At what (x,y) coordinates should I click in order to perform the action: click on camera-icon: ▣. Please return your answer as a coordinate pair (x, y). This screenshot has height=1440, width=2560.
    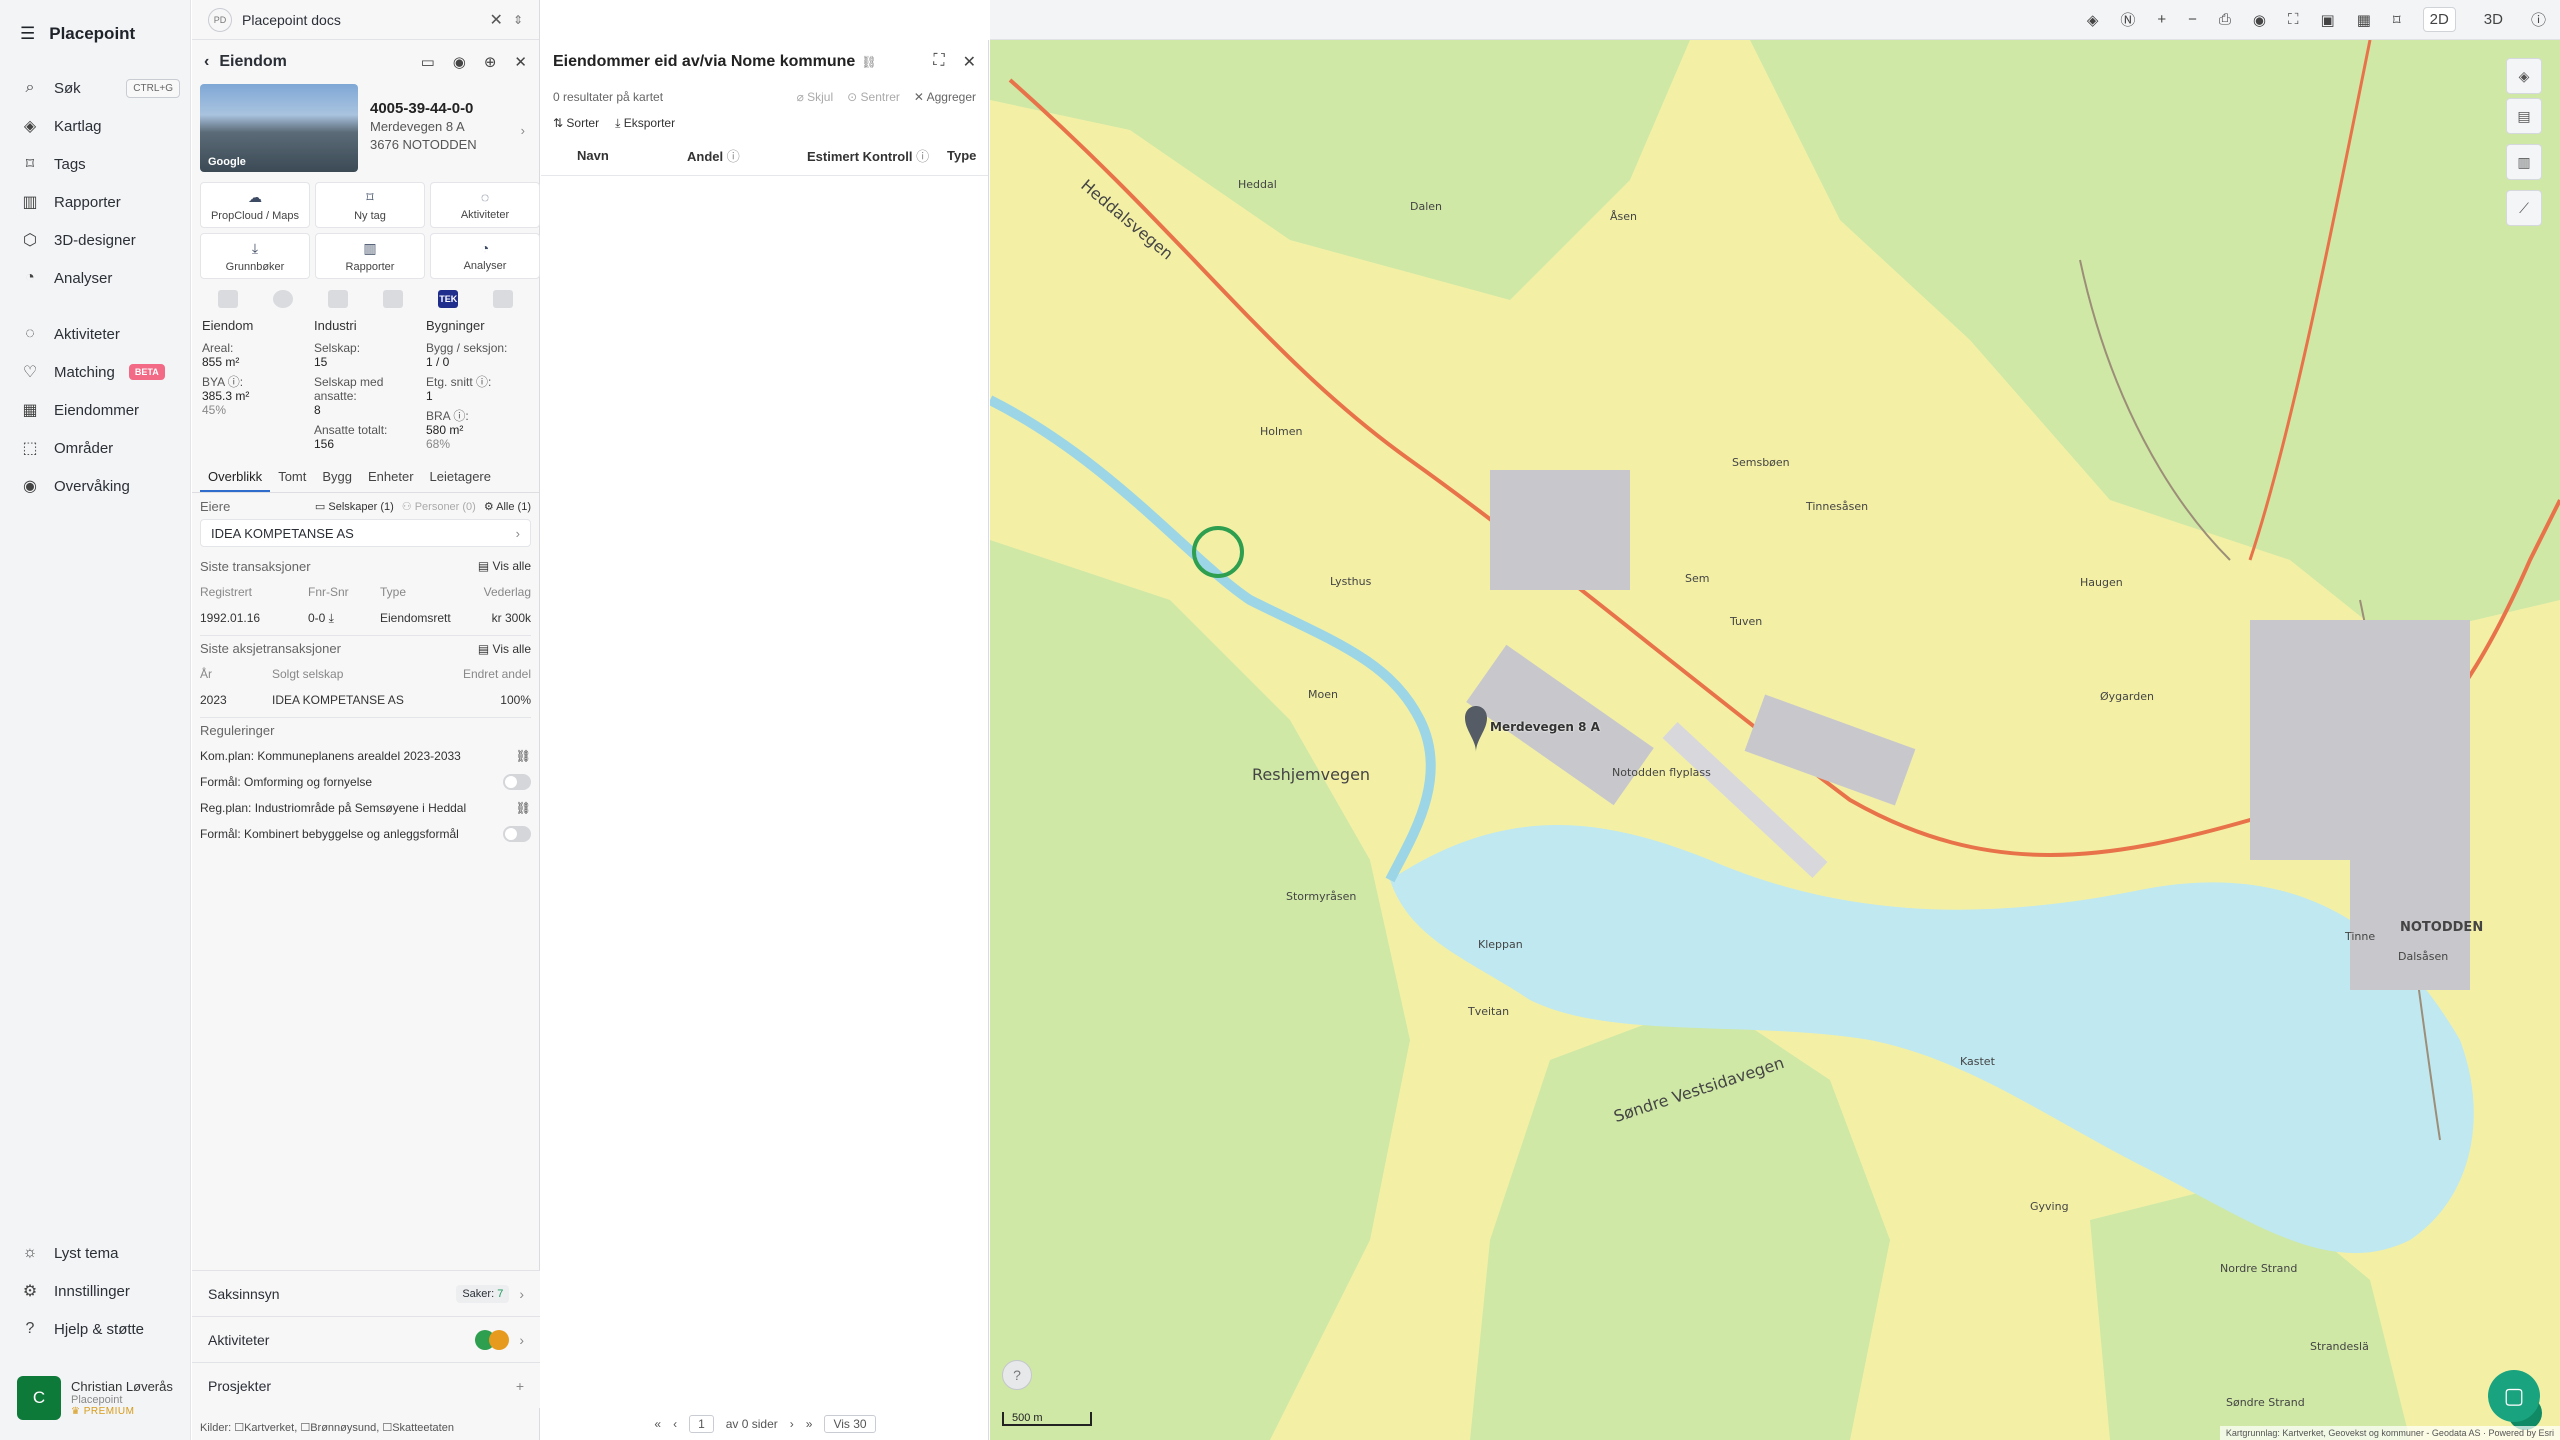
    Looking at the image, I should click on (2328, 20).